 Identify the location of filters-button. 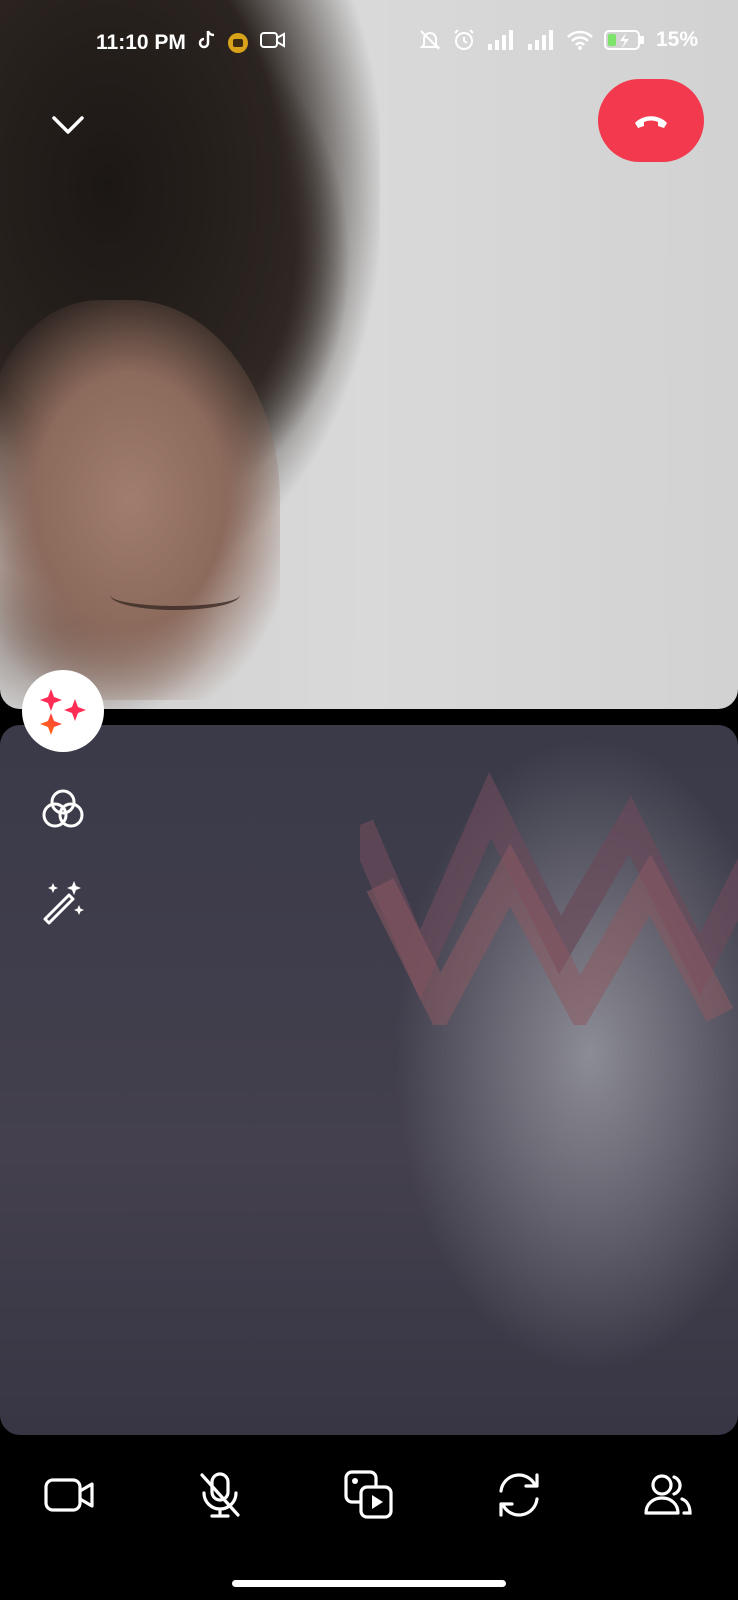
(63, 809).